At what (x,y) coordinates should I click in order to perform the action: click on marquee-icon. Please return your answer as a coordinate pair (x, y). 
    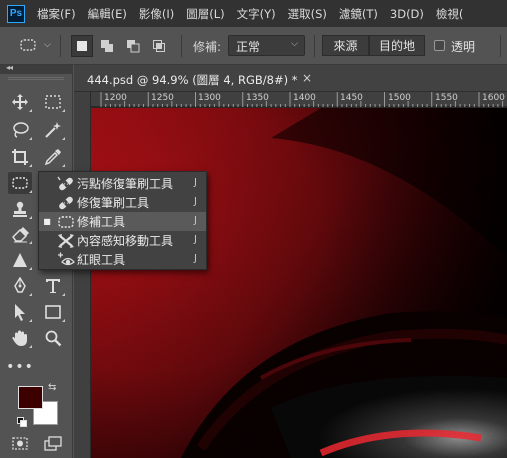
    Looking at the image, I should click on (53, 102).